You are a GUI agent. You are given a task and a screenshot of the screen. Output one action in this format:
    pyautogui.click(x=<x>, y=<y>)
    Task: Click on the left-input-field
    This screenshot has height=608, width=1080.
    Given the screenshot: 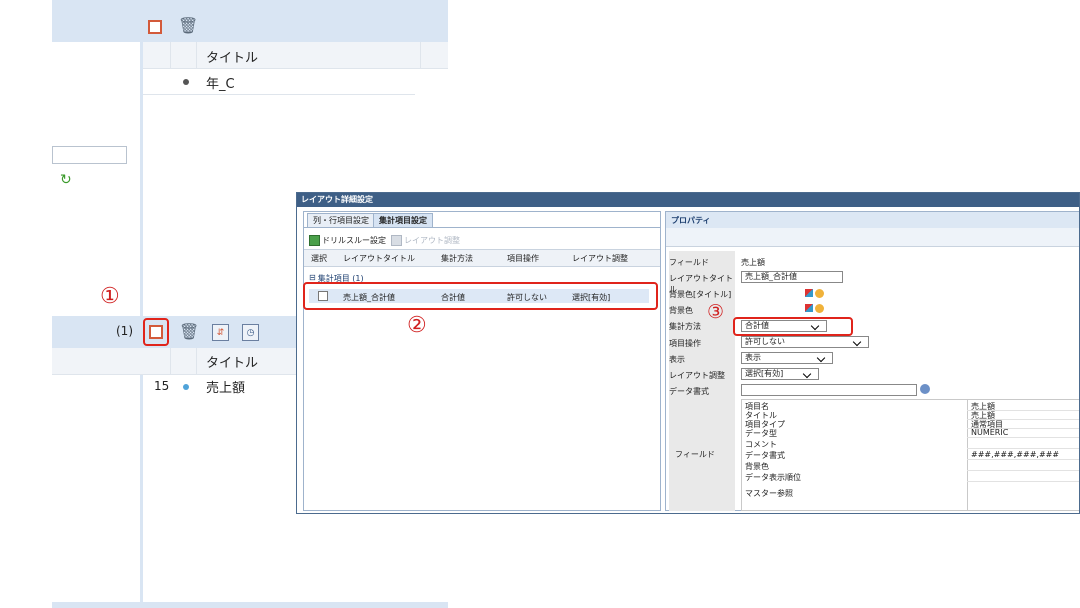 What is the action you would take?
    pyautogui.click(x=89, y=155)
    